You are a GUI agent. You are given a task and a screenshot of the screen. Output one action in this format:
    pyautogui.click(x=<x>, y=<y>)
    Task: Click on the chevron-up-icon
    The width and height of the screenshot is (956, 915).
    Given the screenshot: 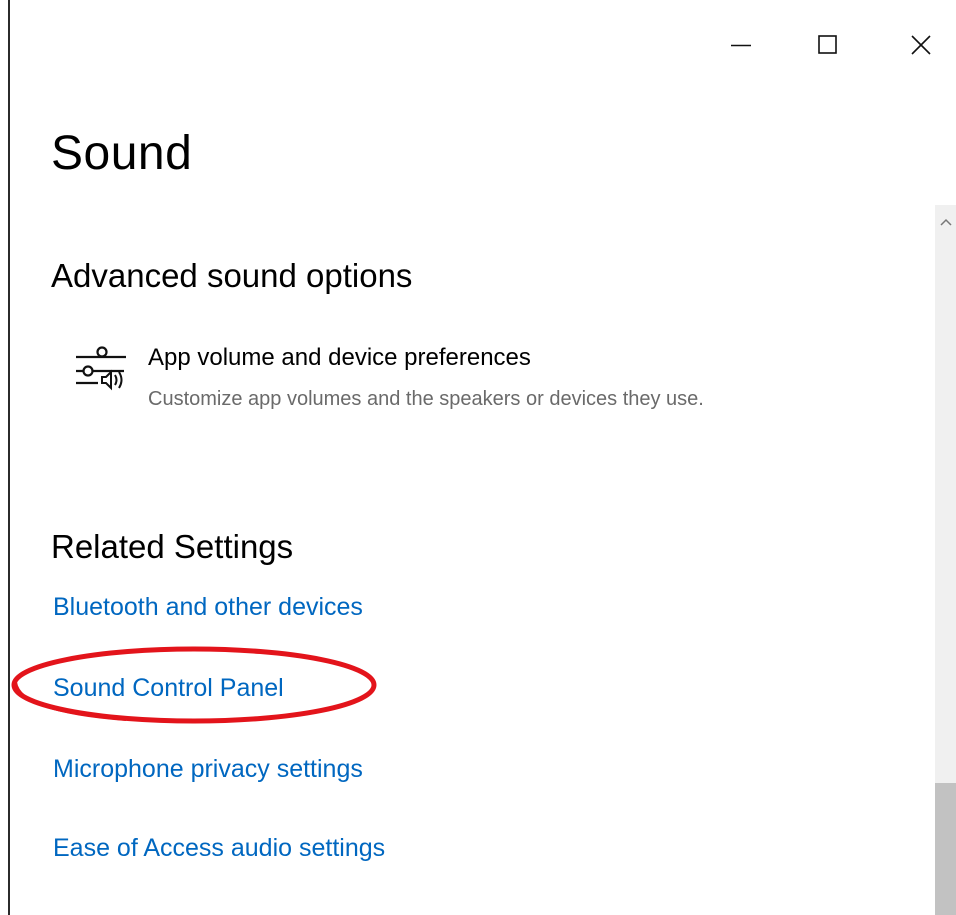 What is the action you would take?
    pyautogui.click(x=945, y=222)
    